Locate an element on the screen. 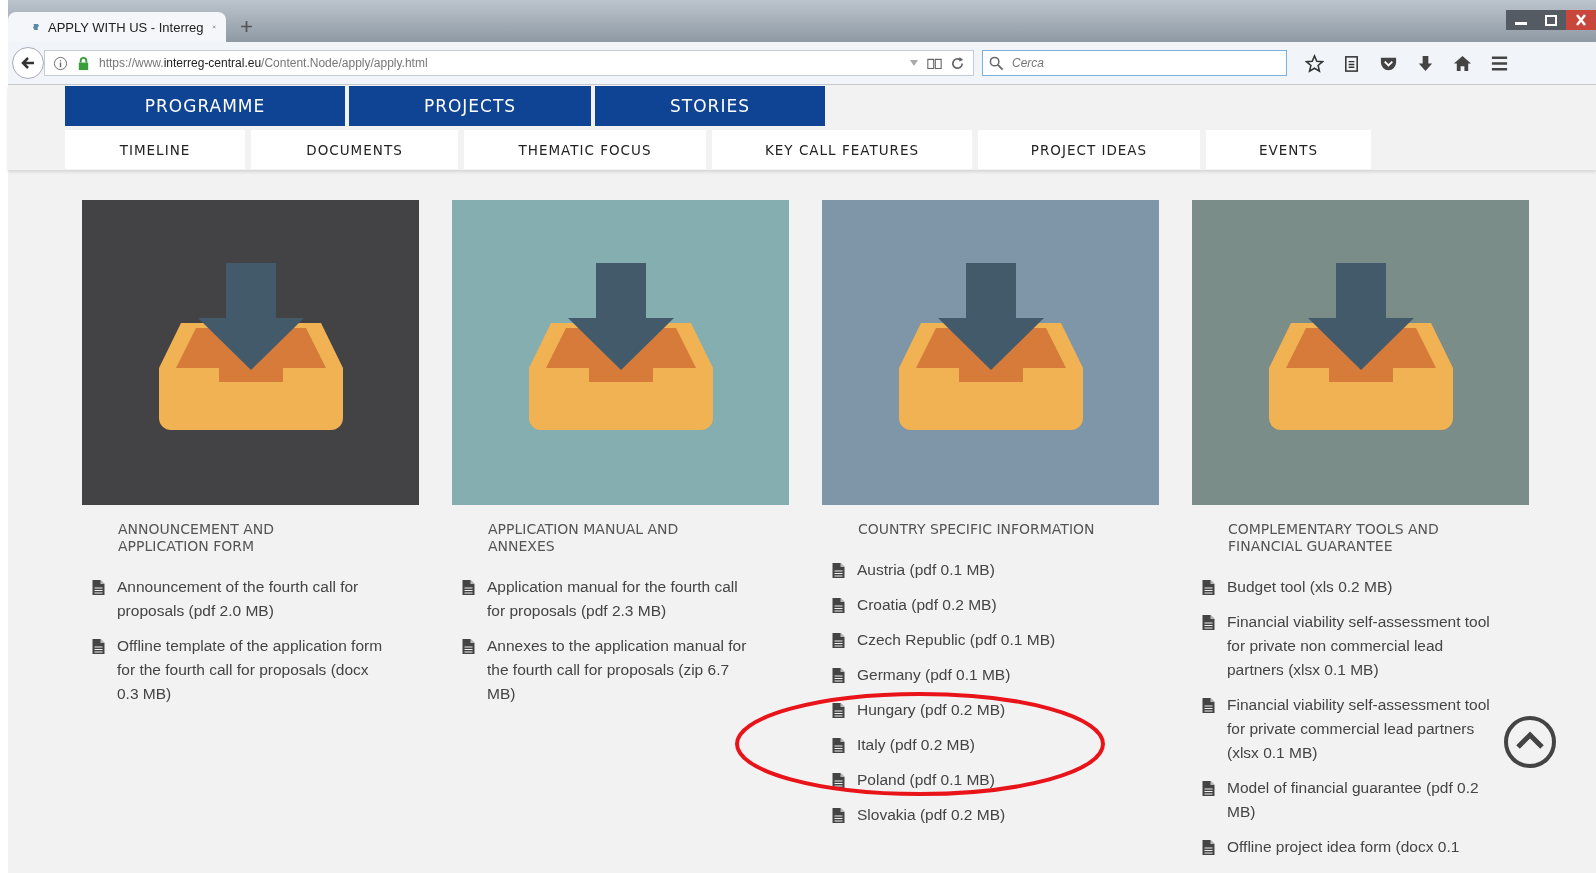 This screenshot has width=1596, height=873. file-link: Annexes to the application manual for the fourth call for proposals (zip 6.7 MB) is located at coordinates (622, 670).